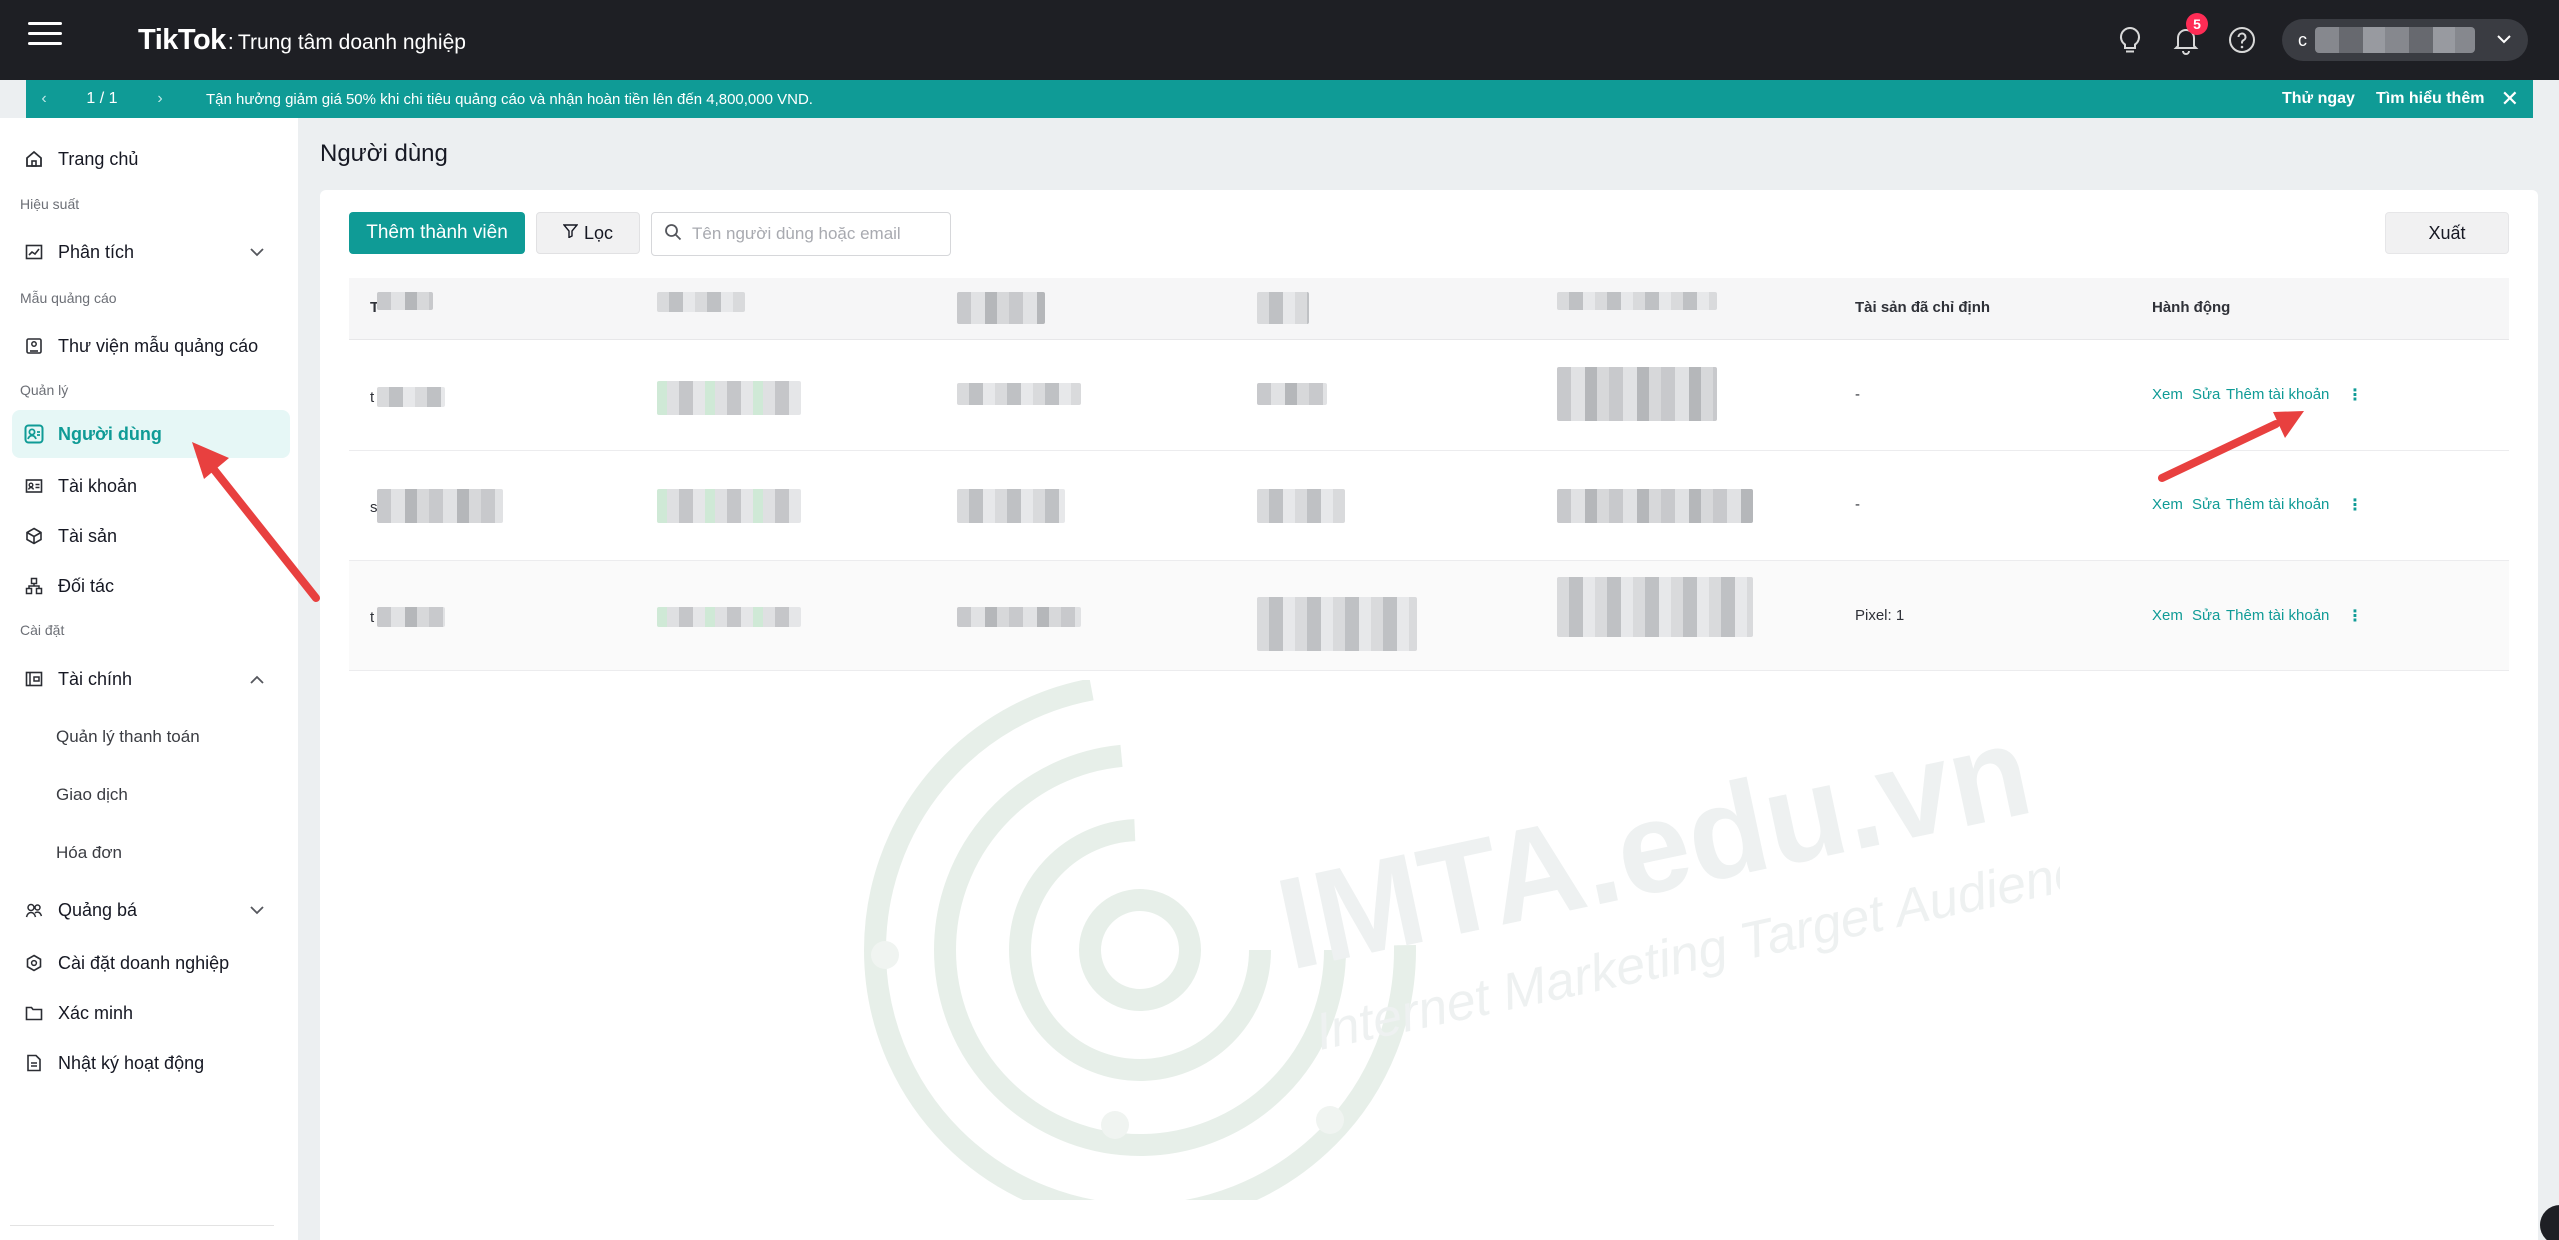 The image size is (2559, 1240). Describe the element at coordinates (2430, 99) in the screenshot. I see `learn-more-link: Tìm hiểu thêm` at that location.